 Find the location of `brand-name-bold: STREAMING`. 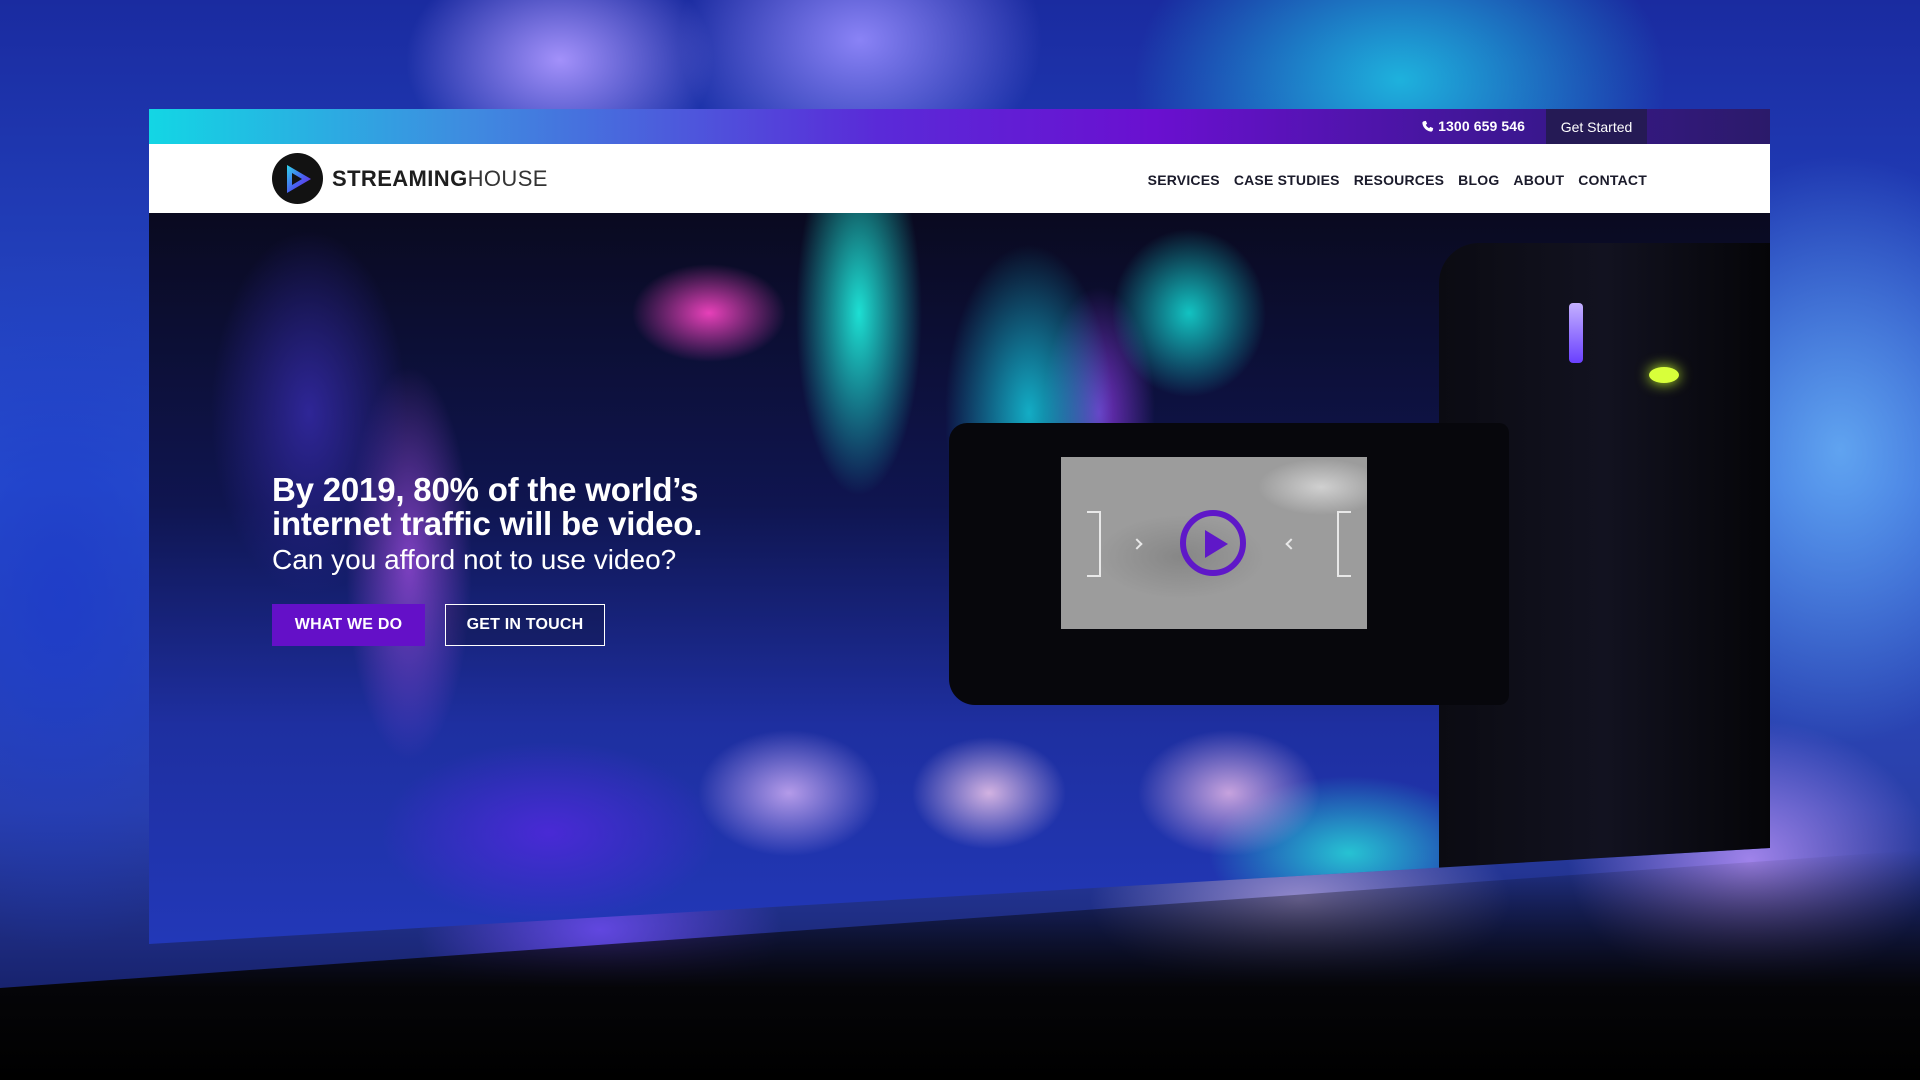

brand-name-bold: STREAMING is located at coordinates (400, 178).